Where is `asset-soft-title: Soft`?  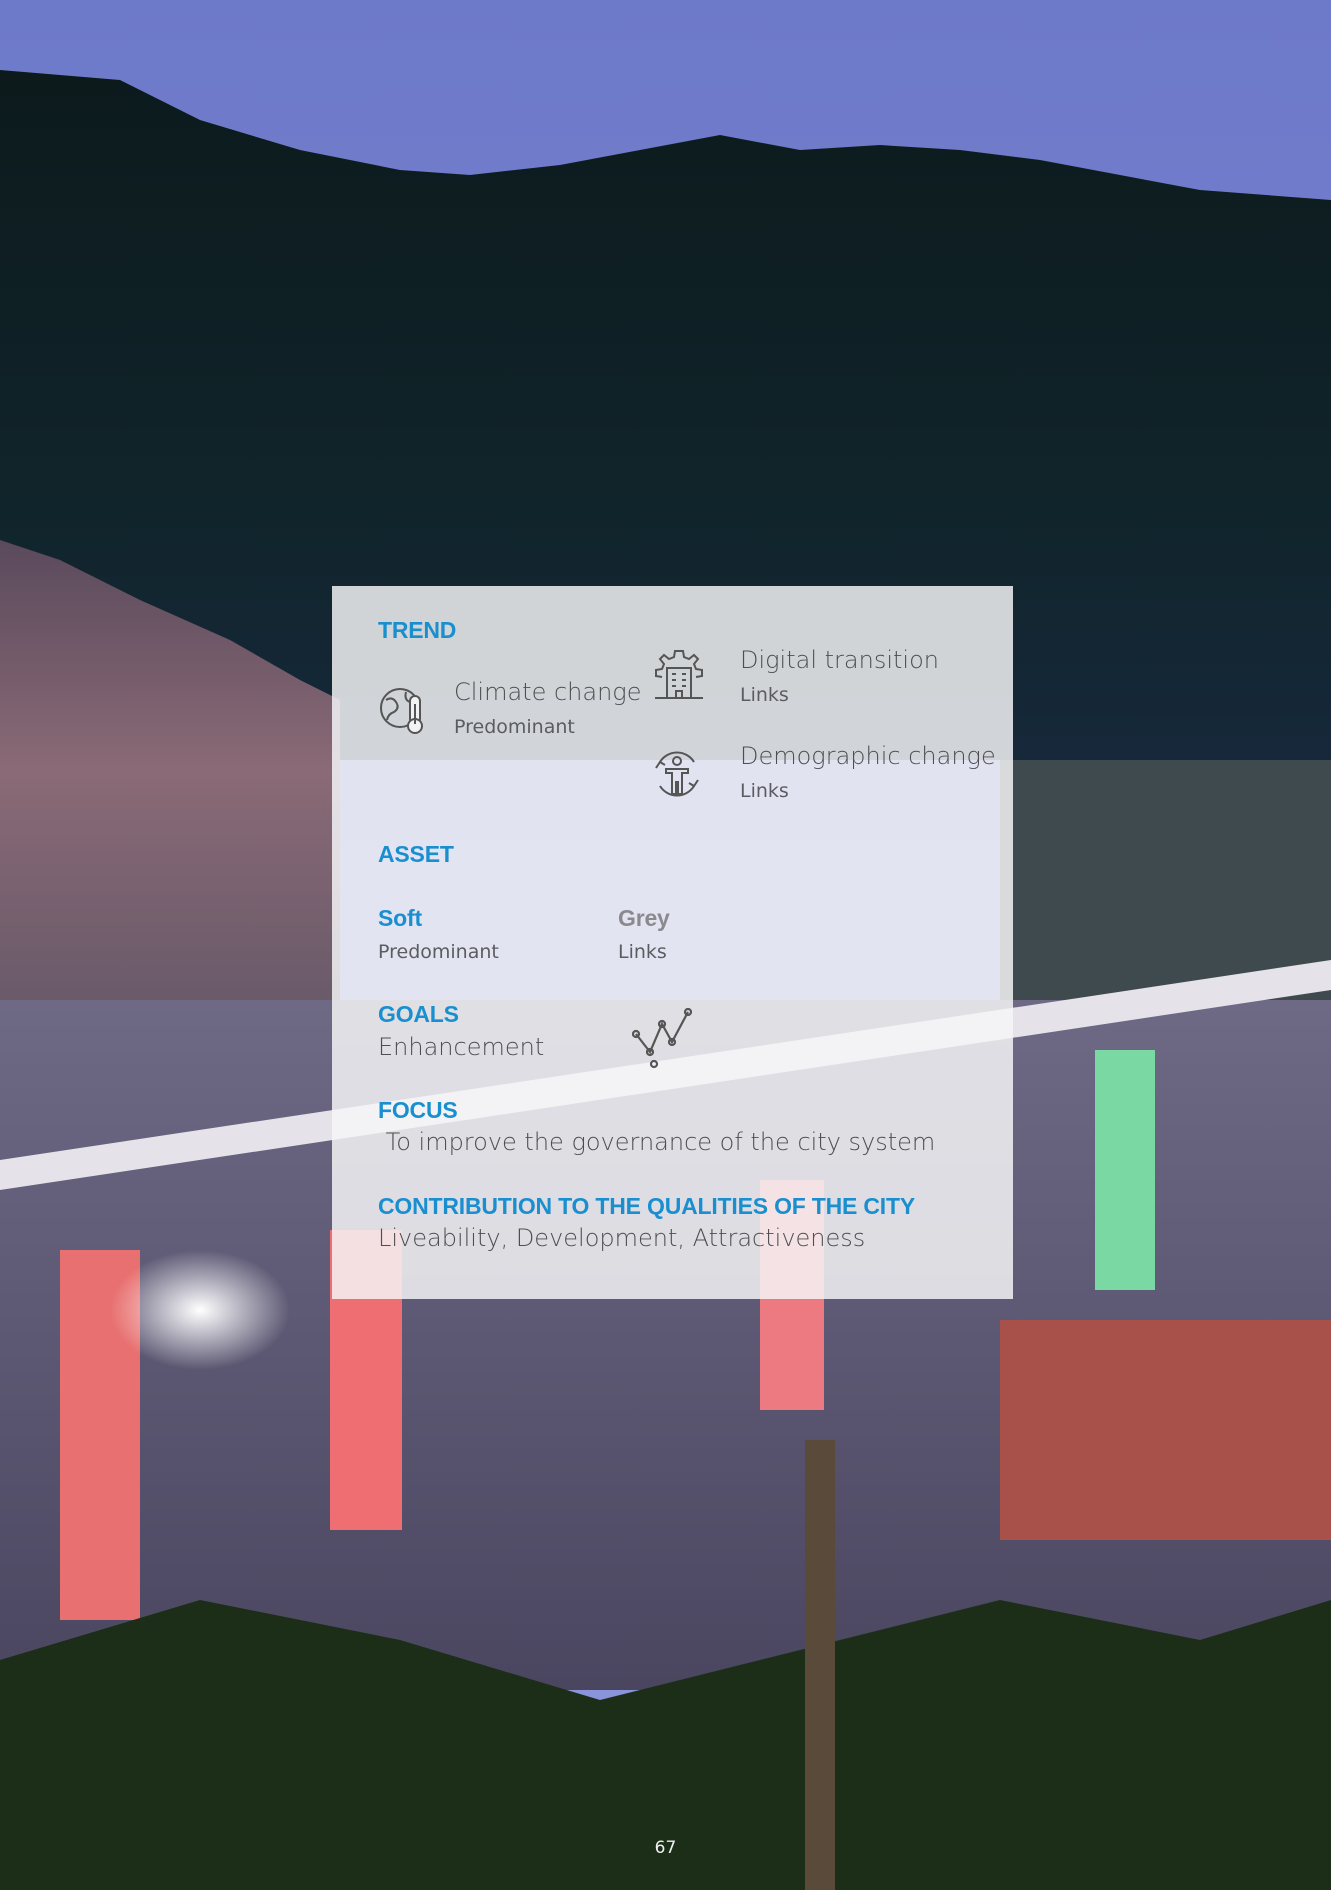 asset-soft-title: Soft is located at coordinates (400, 918).